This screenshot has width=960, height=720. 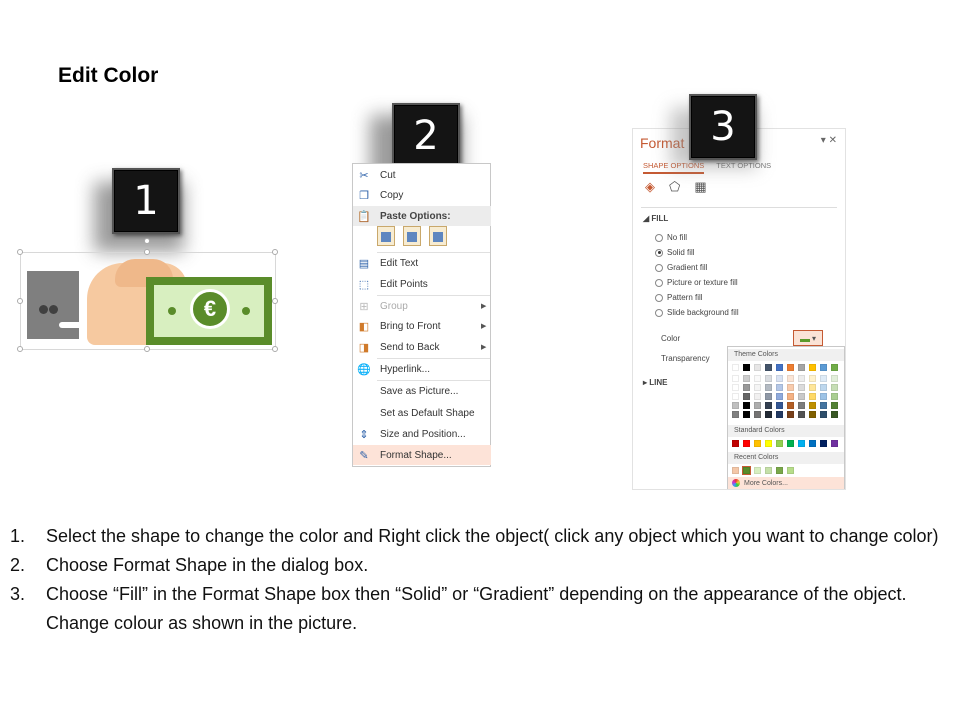 I want to click on menu-item-bring-to-front: ◧ Bring to Front ▶, so click(x=422, y=326).